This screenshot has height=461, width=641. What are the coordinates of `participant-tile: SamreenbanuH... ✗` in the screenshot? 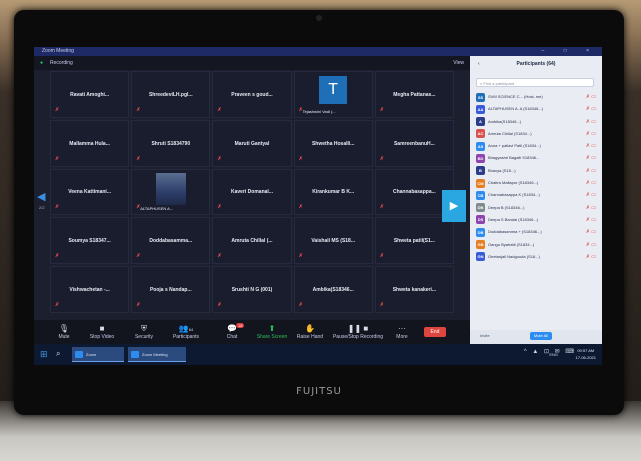 It's located at (414, 143).